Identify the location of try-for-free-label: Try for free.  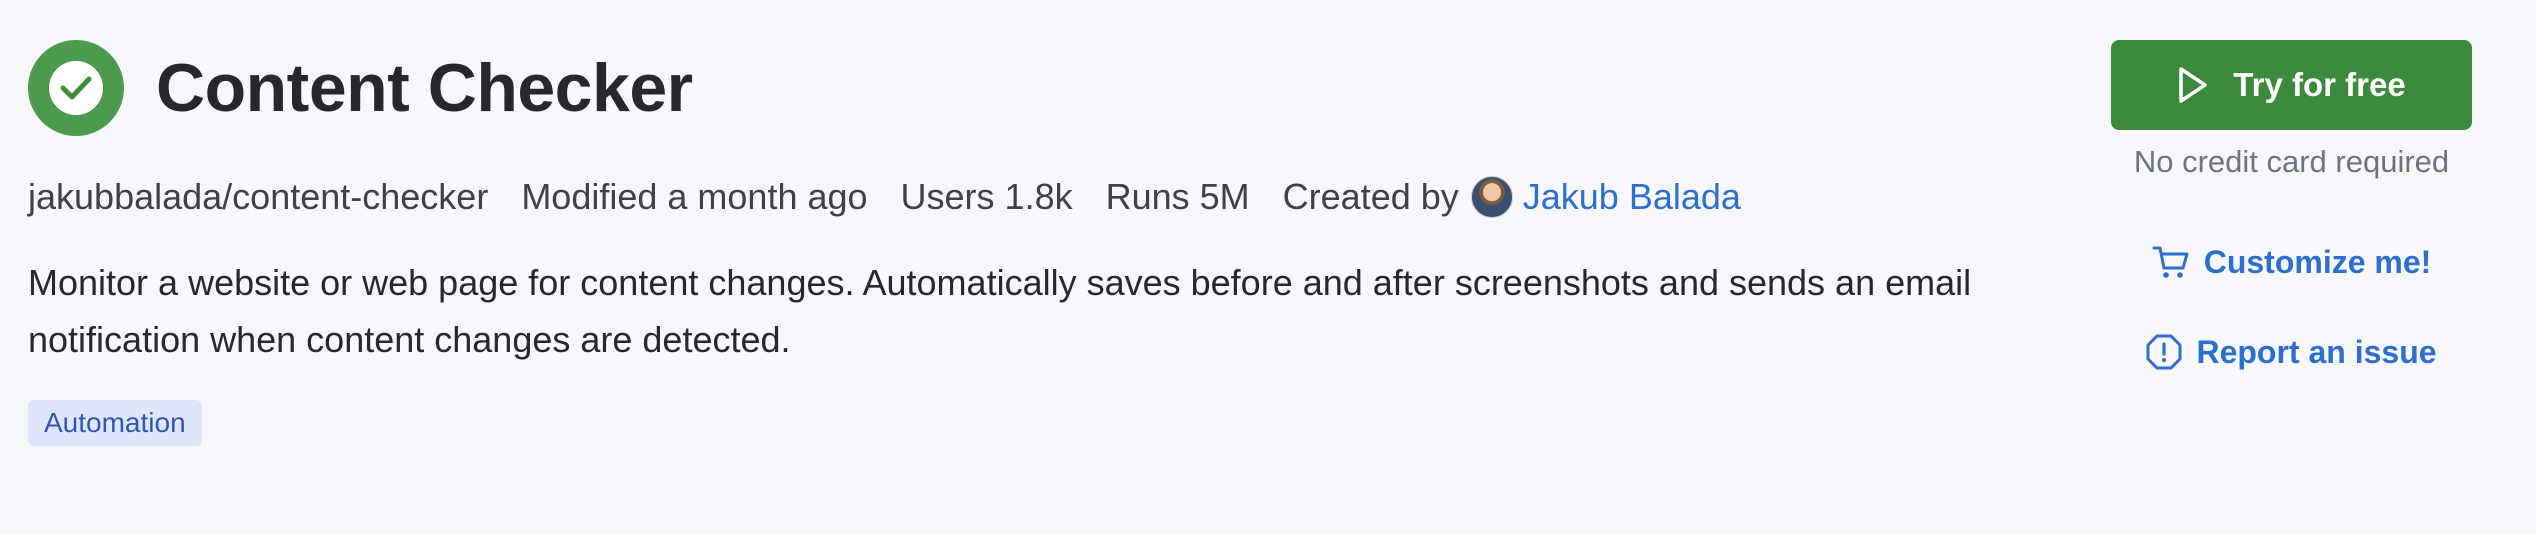
(2319, 84).